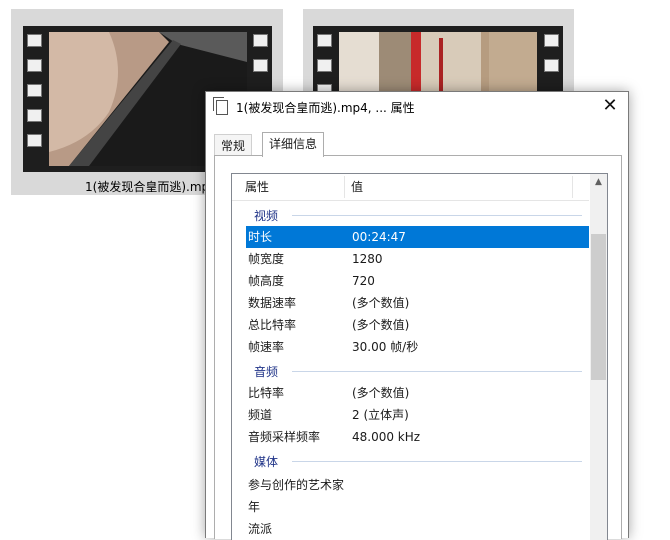 This screenshot has height=540, width=670. I want to click on property-row: 总比特率 (多个数值), so click(417, 325).